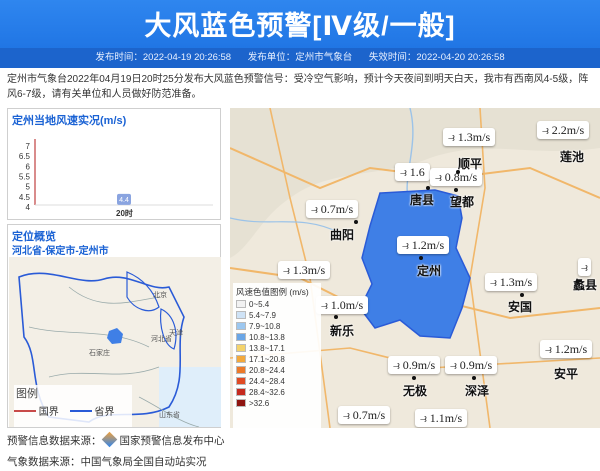 The height and width of the screenshot is (471, 600). What do you see at coordinates (73, 406) in the screenshot?
I see `mini-map-legend: 图例 国界 省界` at bounding box center [73, 406].